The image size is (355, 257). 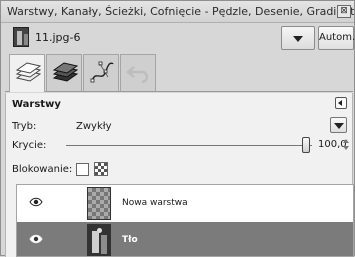 I want to click on tab-channels, so click(x=64, y=72).